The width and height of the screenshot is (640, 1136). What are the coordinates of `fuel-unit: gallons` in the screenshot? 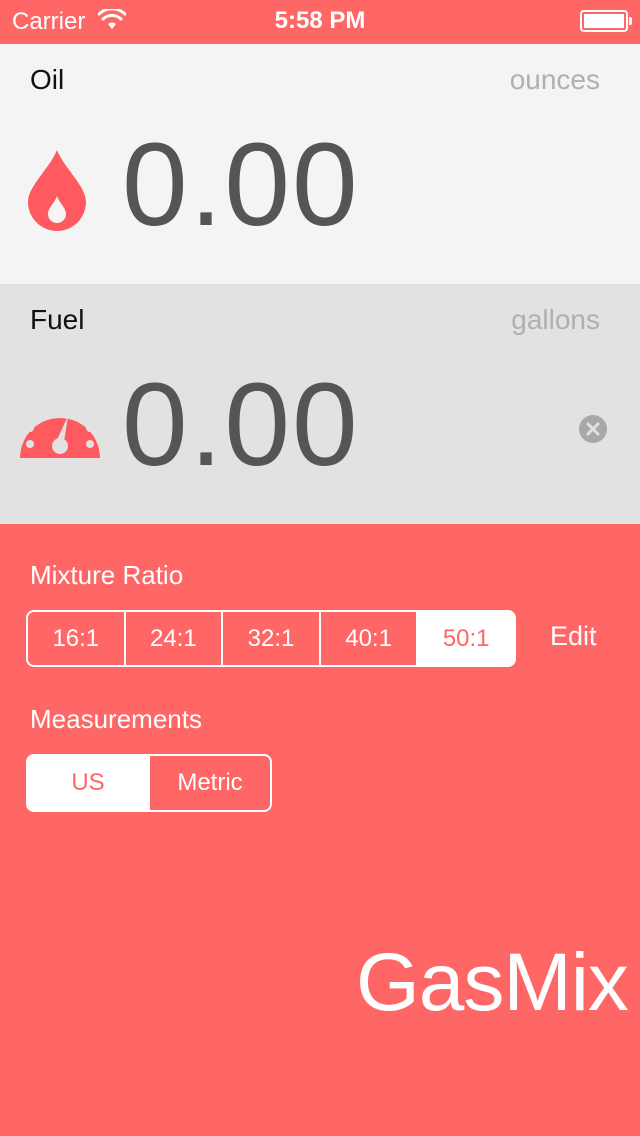 It's located at (555, 320).